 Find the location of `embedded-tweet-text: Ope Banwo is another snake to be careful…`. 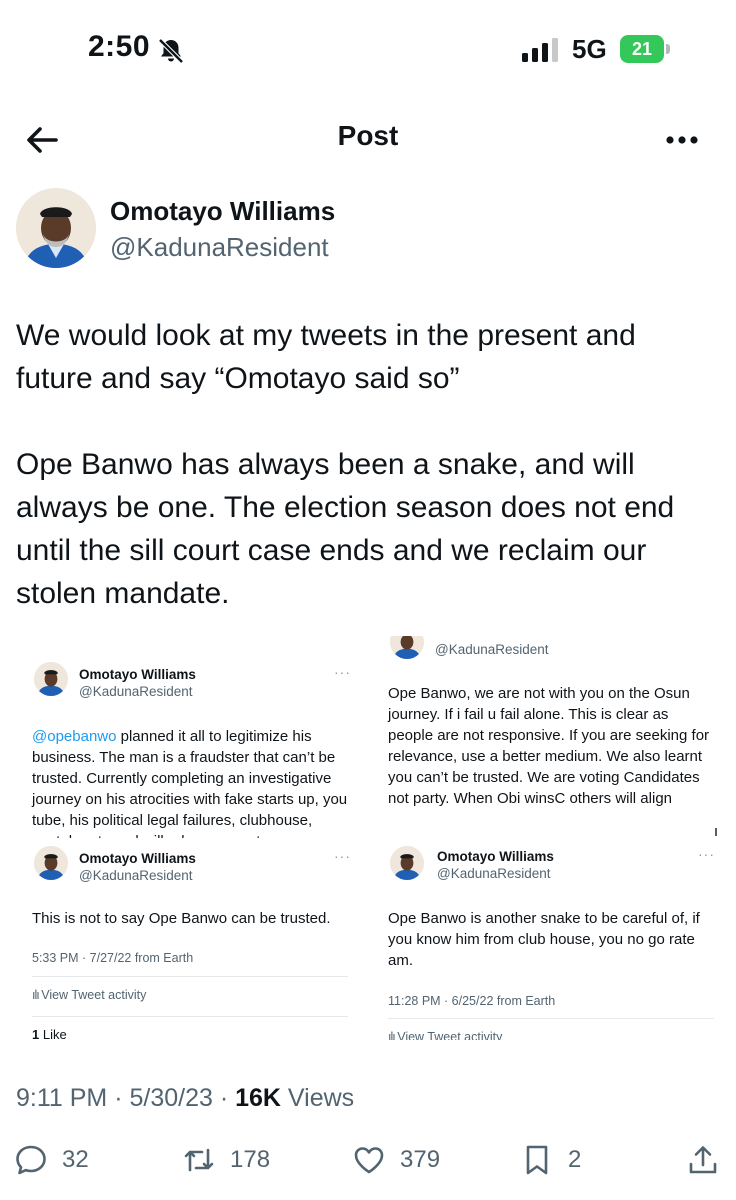

embedded-tweet-text: Ope Banwo is another snake to be careful… is located at coordinates (544, 939).